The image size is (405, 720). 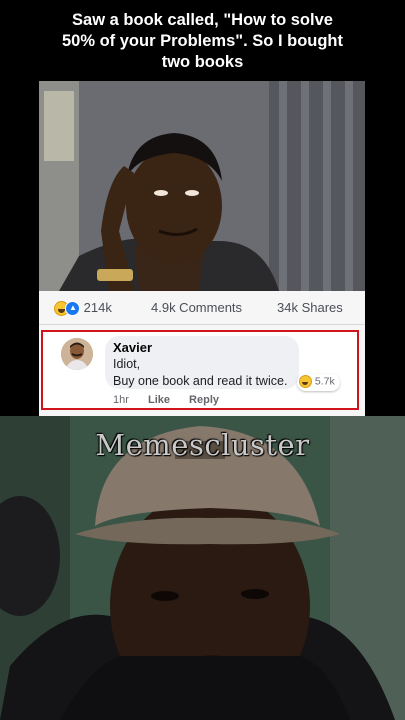 I want to click on like-icon, so click(x=72, y=309).